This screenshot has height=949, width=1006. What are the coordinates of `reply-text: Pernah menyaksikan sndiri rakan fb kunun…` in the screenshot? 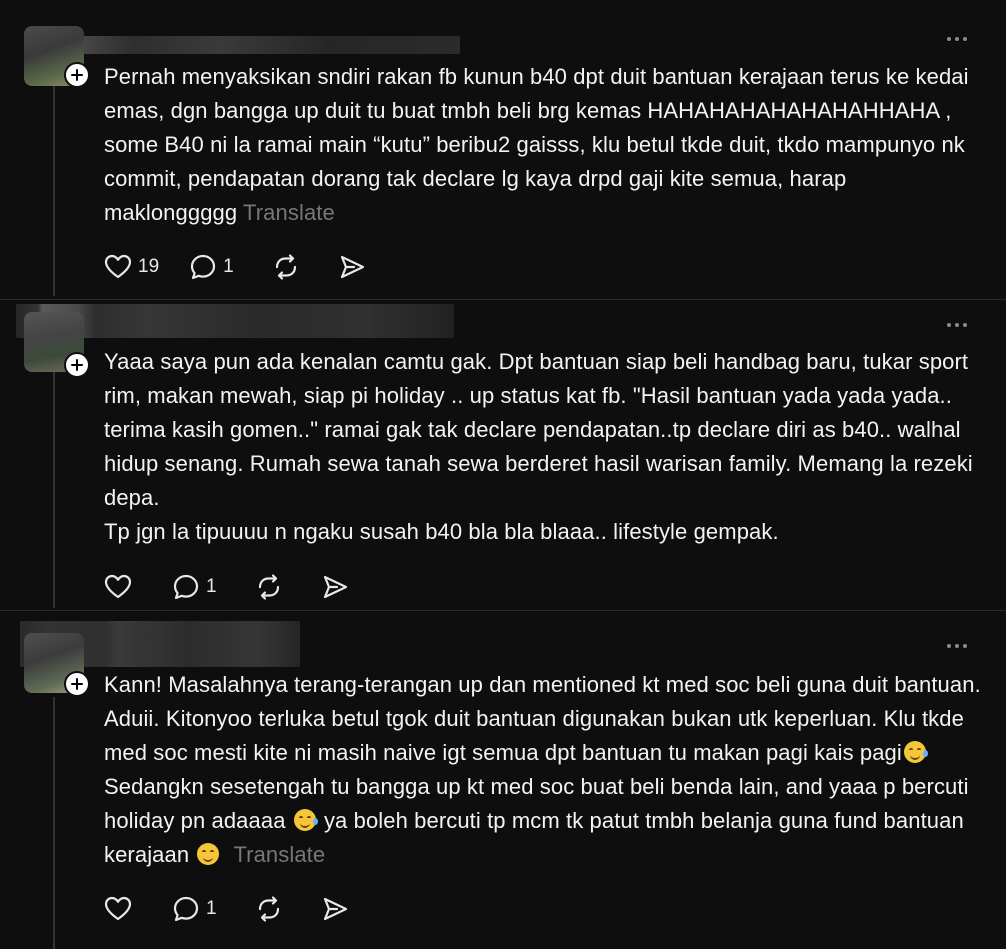 It's located at (539, 144).